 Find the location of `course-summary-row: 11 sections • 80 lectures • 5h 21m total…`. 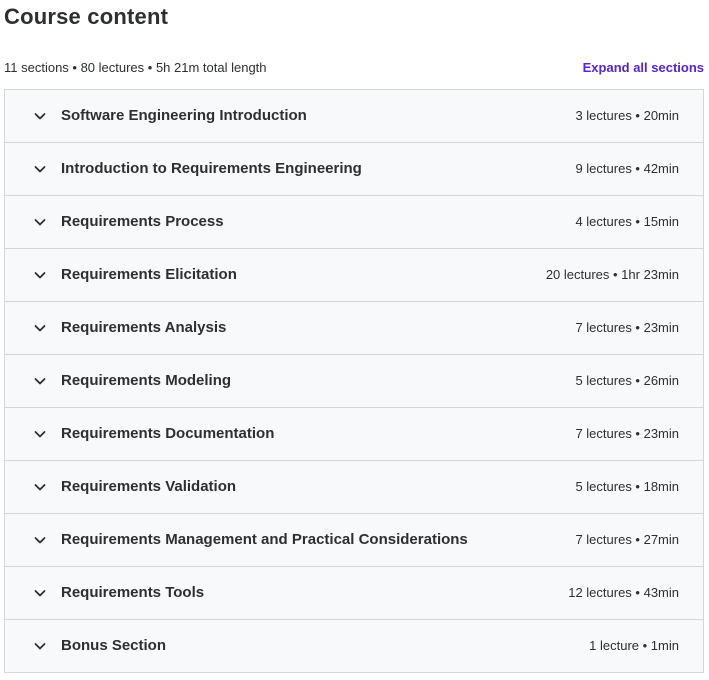

course-summary-row: 11 sections • 80 lectures • 5h 21m total… is located at coordinates (354, 69).